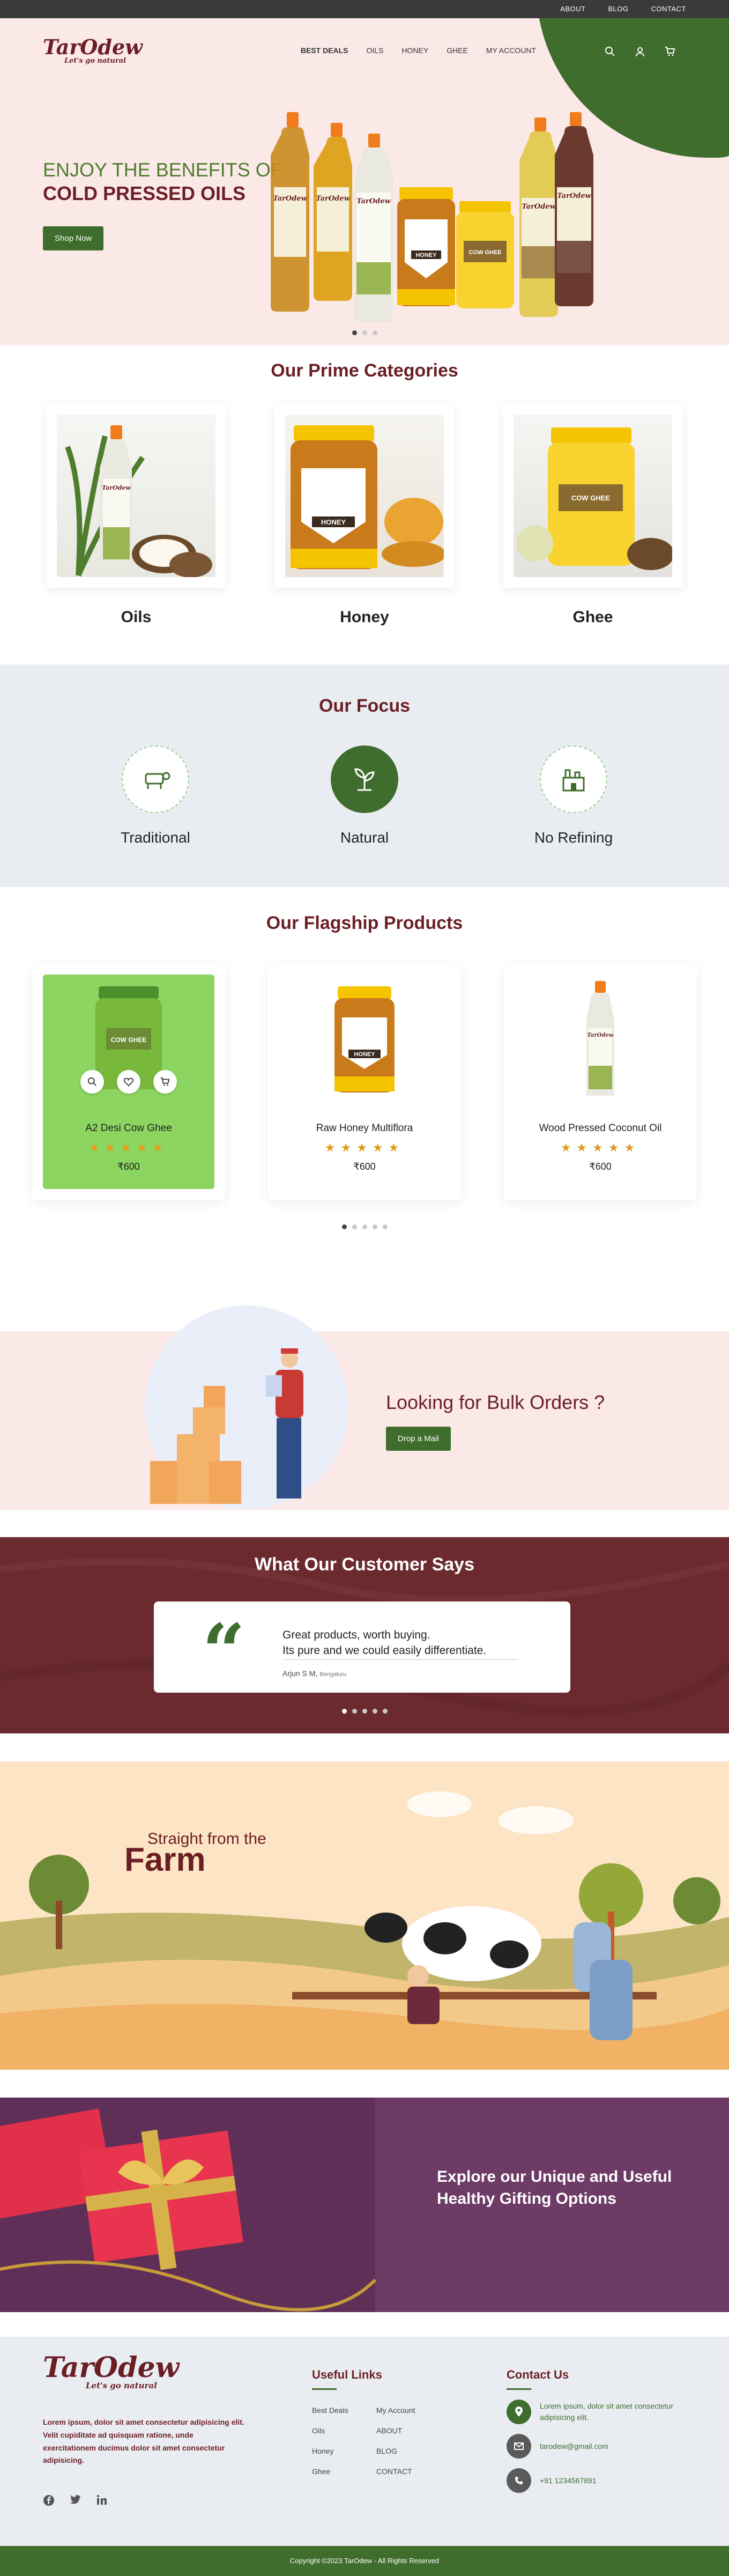  I want to click on footer-link-oils: Oils, so click(344, 2430).